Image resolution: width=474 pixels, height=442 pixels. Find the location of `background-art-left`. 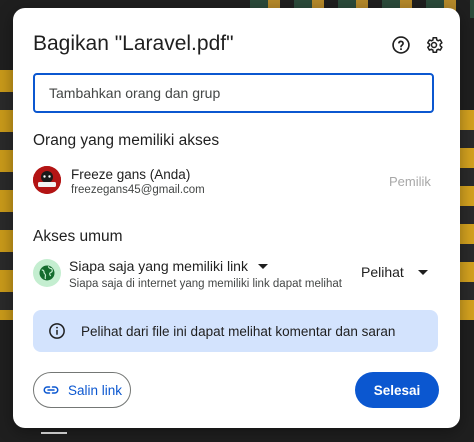

background-art-left is located at coordinates (7, 195).